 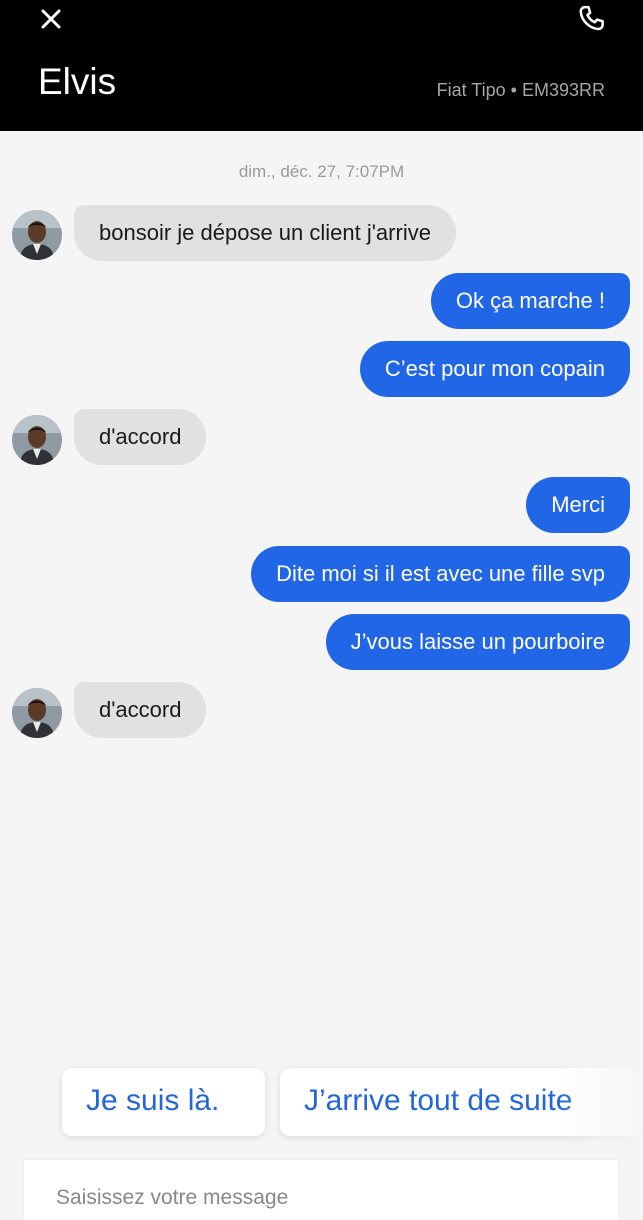 What do you see at coordinates (265, 233) in the screenshot?
I see `message-bubble-incoming: bonsoir je dépose un client j'arrive` at bounding box center [265, 233].